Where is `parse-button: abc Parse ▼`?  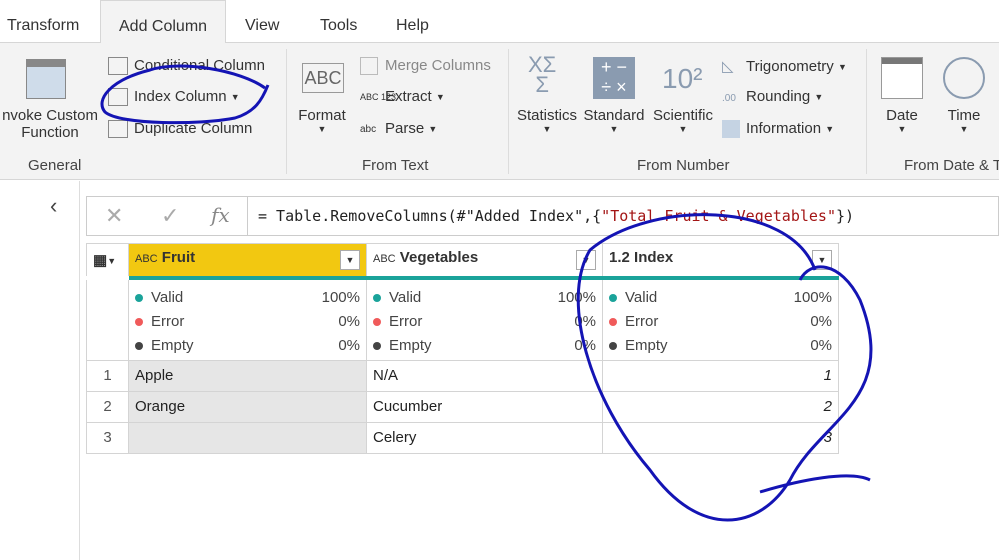 parse-button: abc Parse ▼ is located at coordinates (398, 128).